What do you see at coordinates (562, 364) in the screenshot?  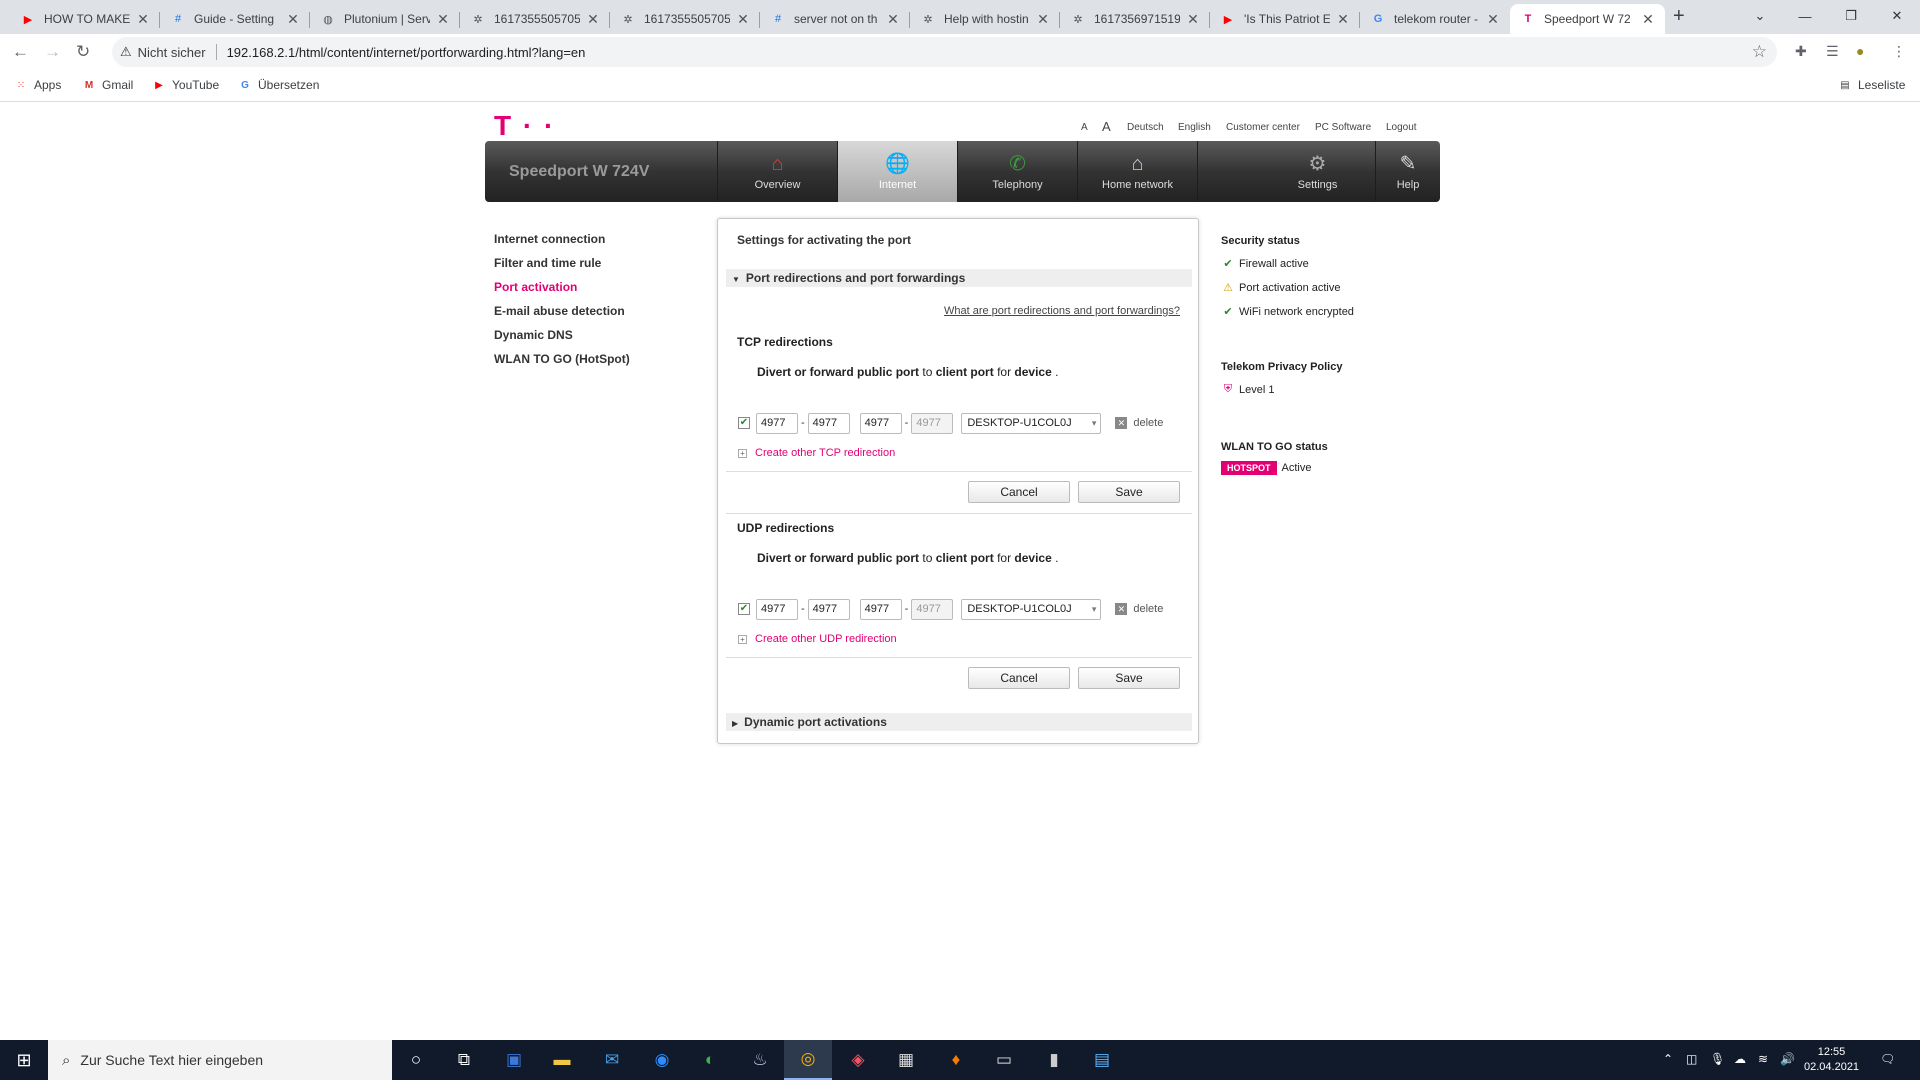 I see `sidebar-item-wlan-to-go: WLAN TO GO (HotSpot)` at bounding box center [562, 364].